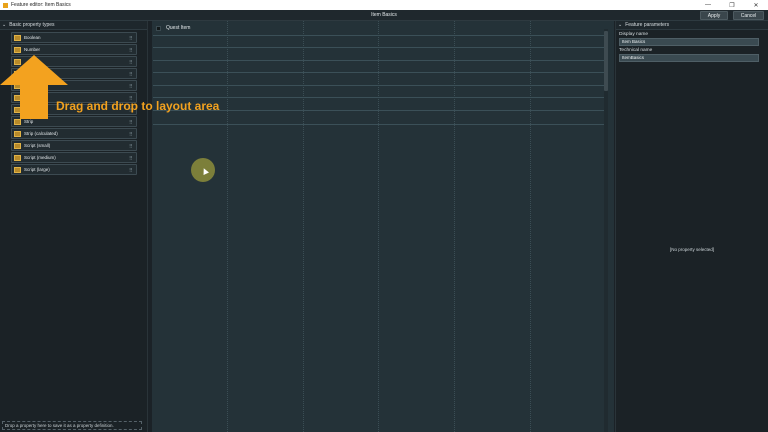  Describe the element at coordinates (689, 42) in the screenshot. I see `display-name-field: Item Basics` at that location.